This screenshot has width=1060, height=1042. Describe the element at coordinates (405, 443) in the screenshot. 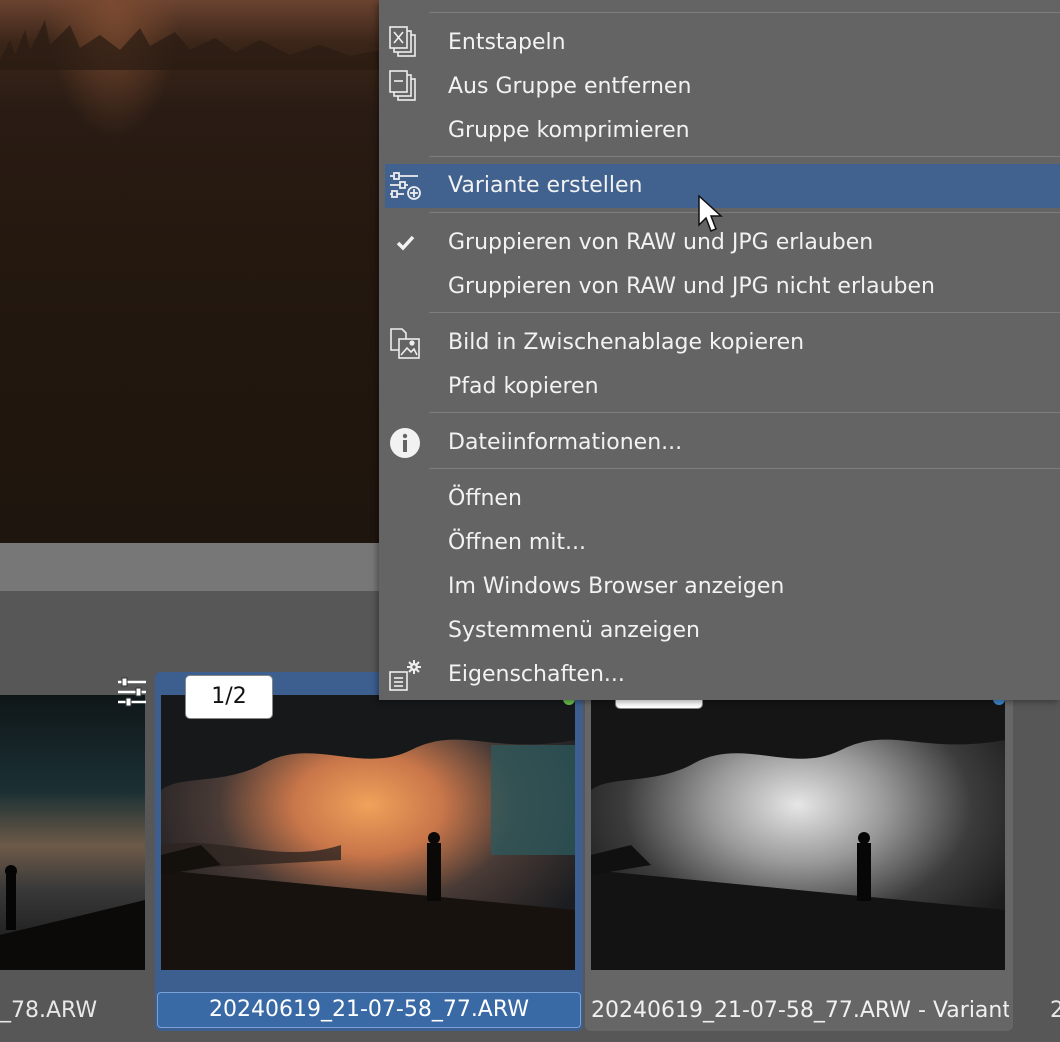

I see `info-icon` at that location.